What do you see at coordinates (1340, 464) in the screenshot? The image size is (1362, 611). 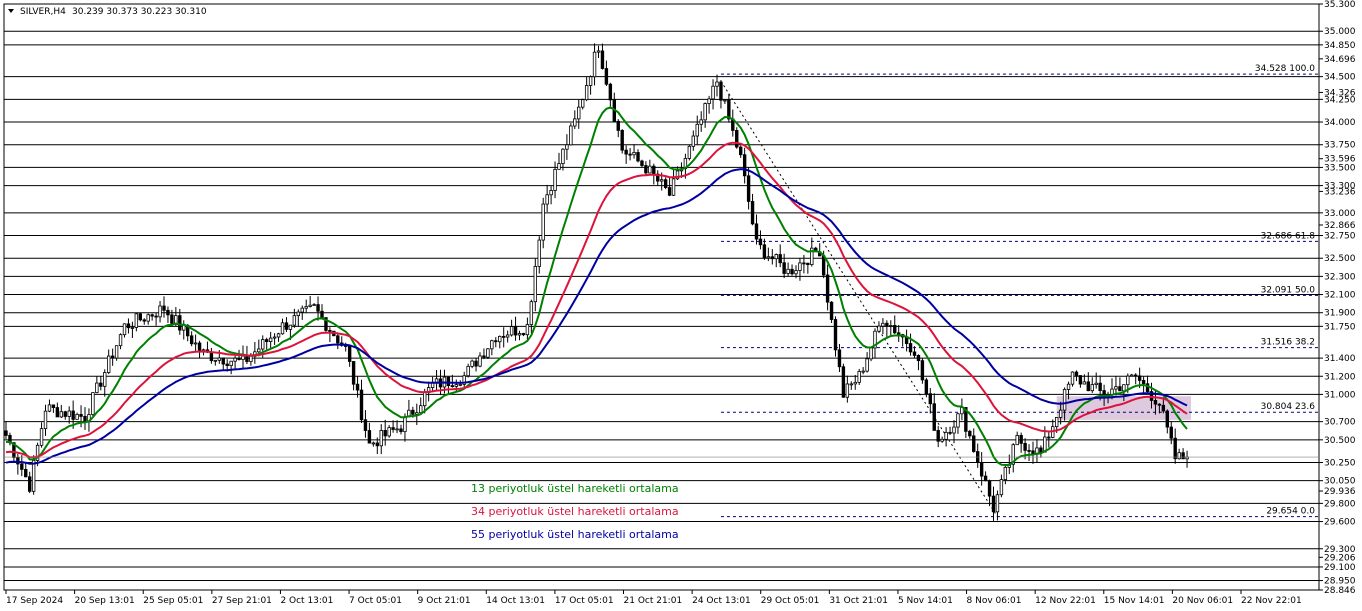 I see `y-tick-label: 30.250` at bounding box center [1340, 464].